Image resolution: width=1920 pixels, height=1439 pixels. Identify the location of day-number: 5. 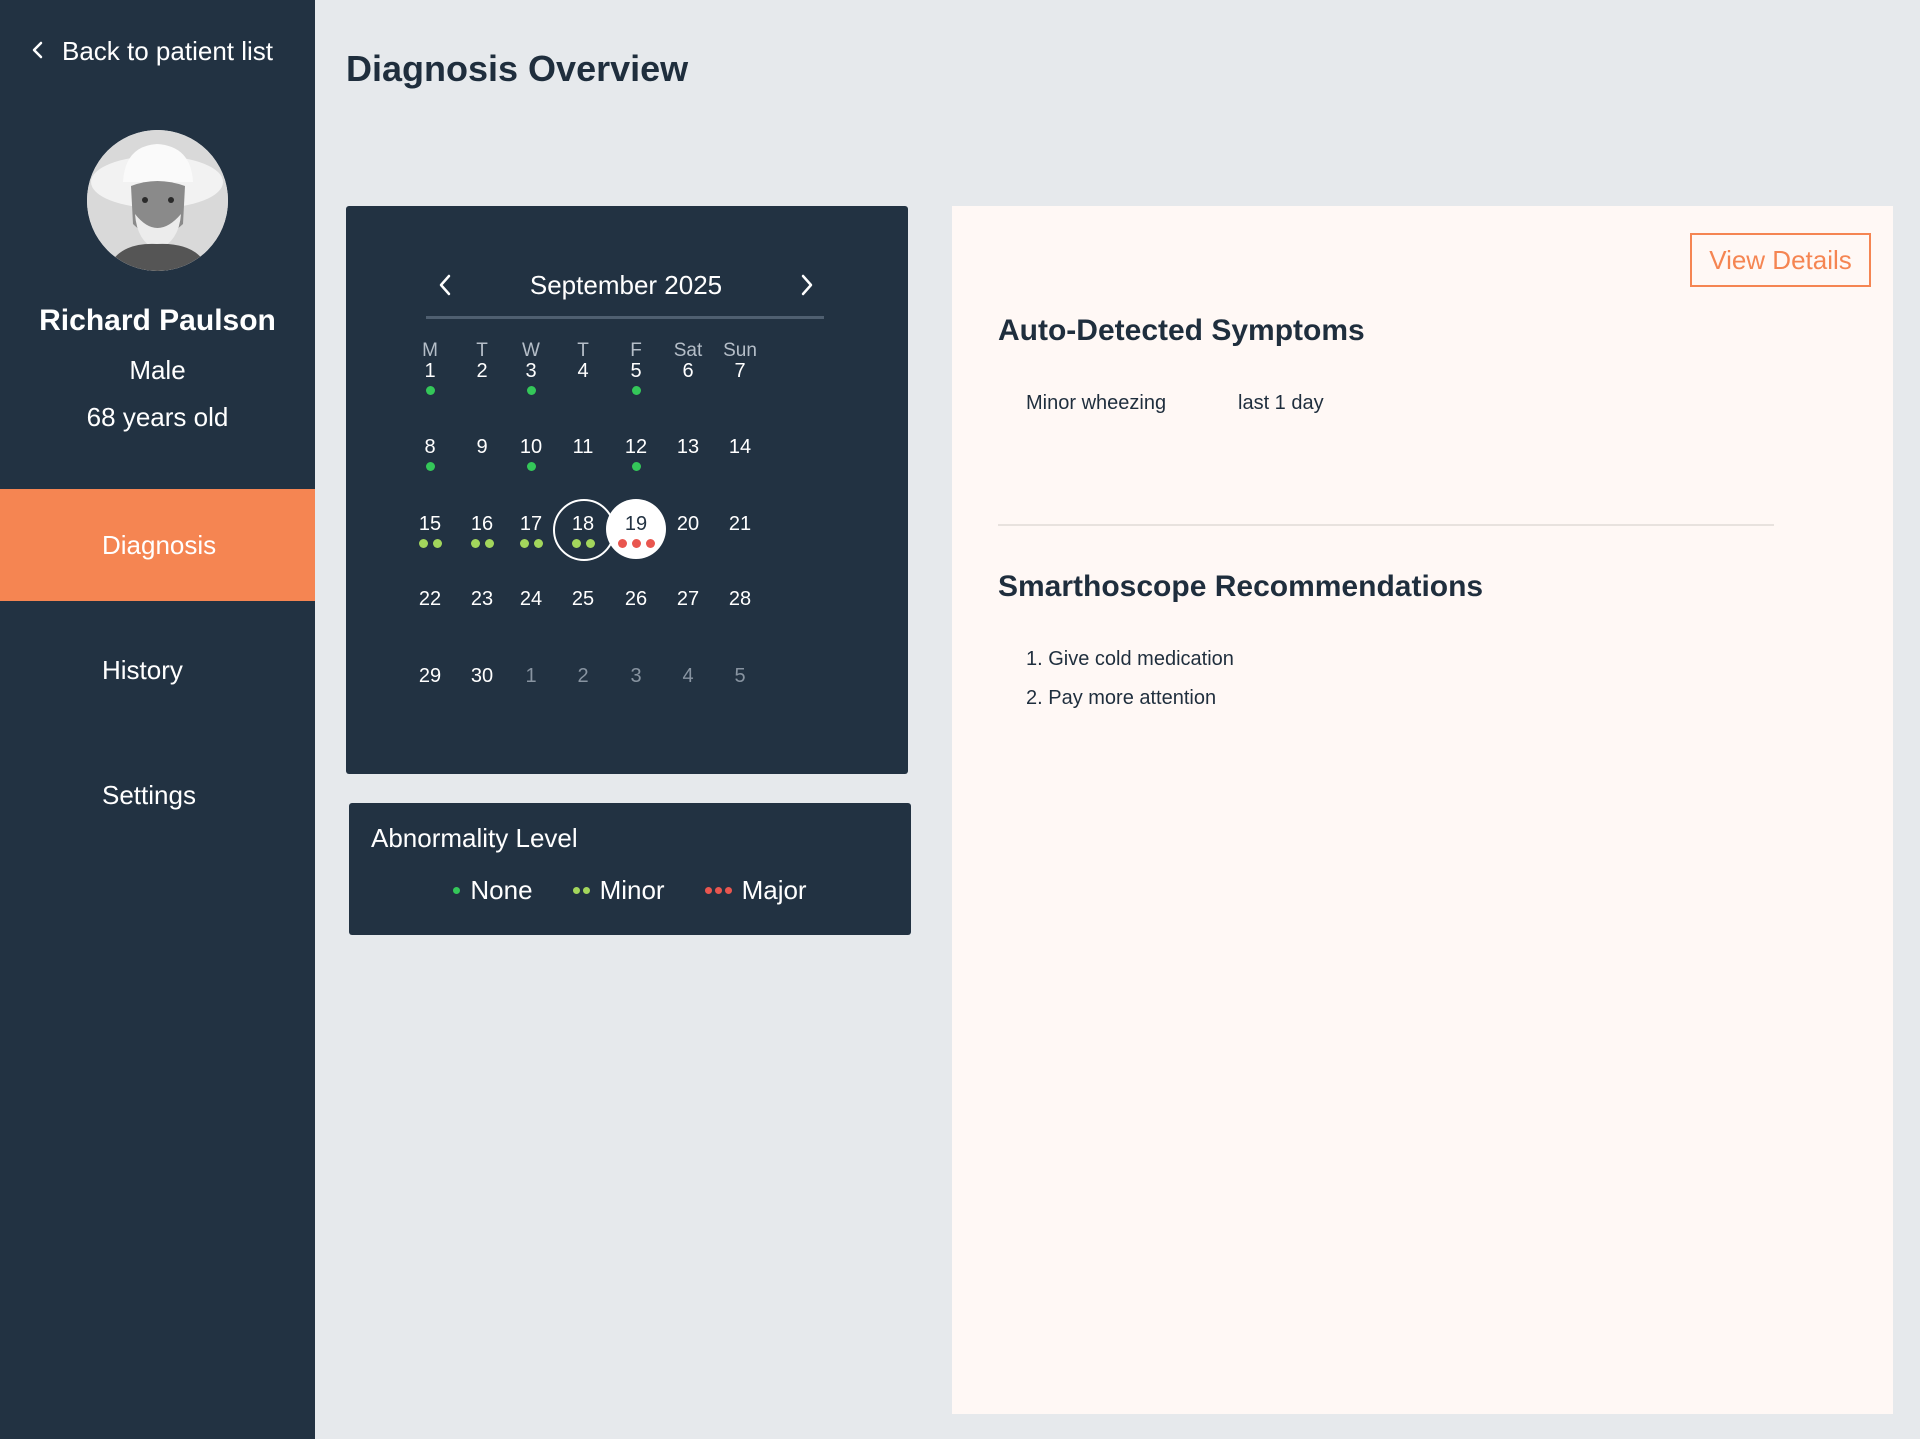
(740, 676).